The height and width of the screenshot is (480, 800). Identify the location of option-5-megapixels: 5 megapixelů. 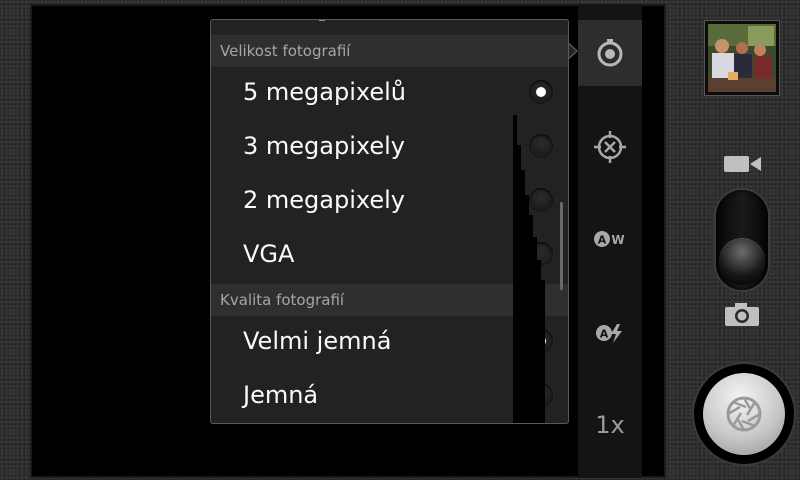
(389, 92).